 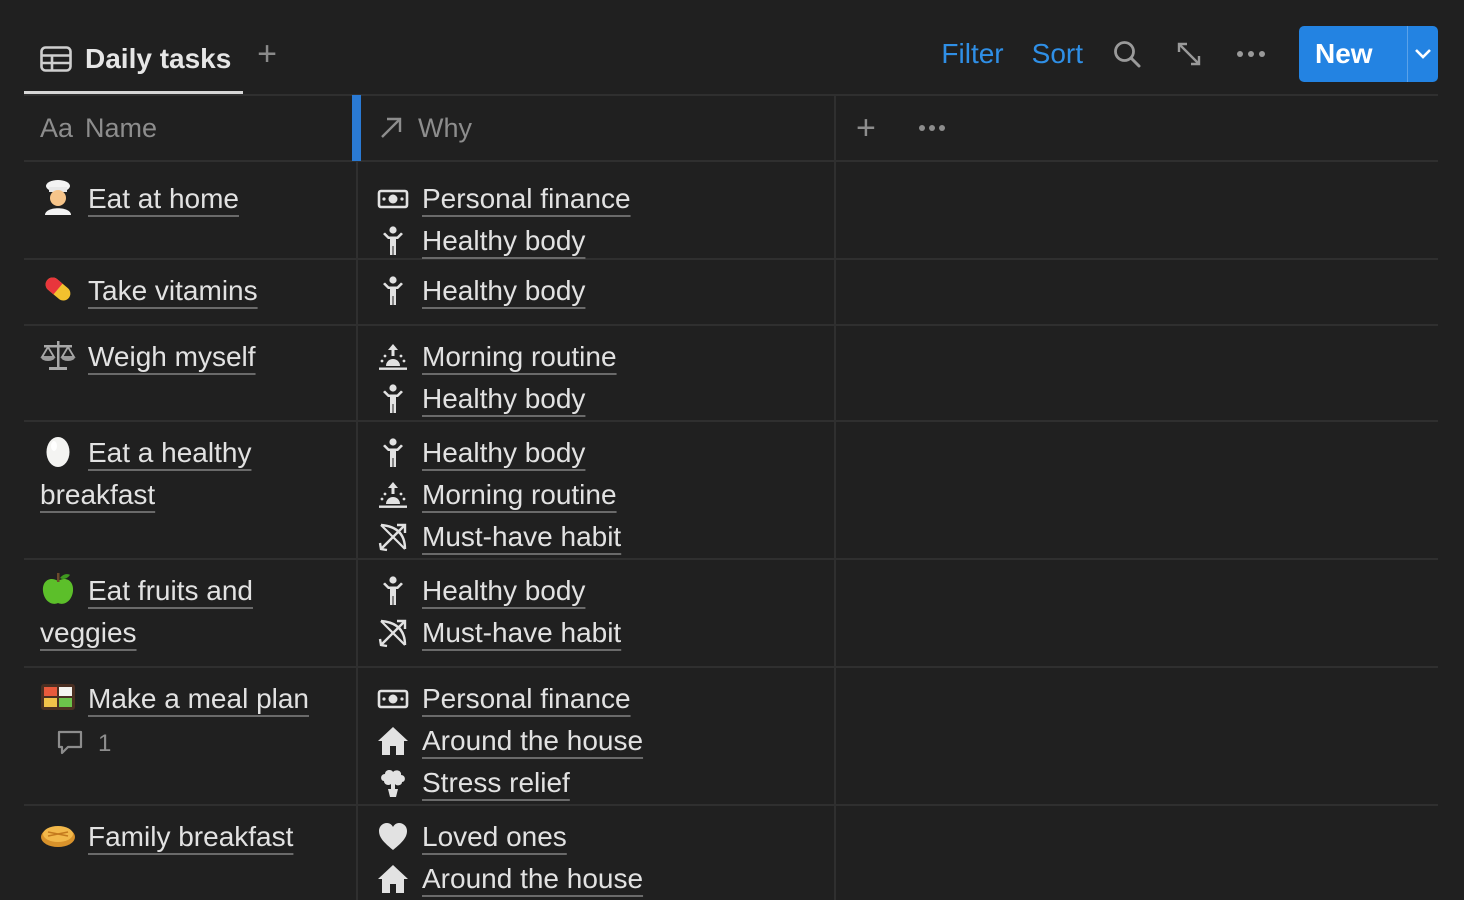 I want to click on row-title: Take vitamins, so click(x=173, y=290).